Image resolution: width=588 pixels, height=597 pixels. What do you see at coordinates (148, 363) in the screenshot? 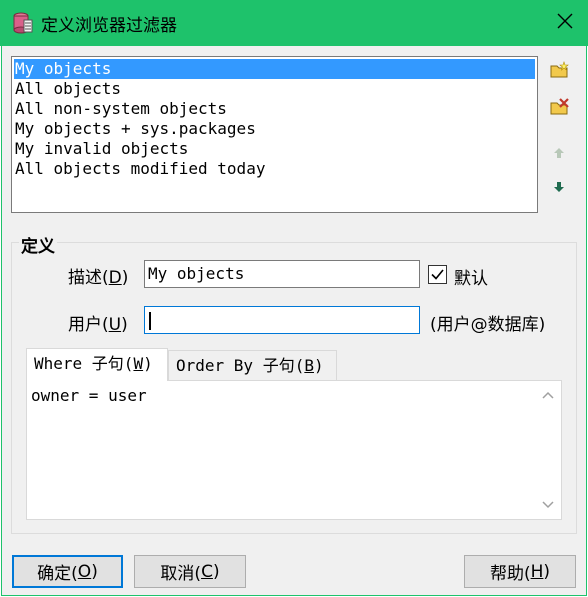
I see `tab-where-label-end: )` at bounding box center [148, 363].